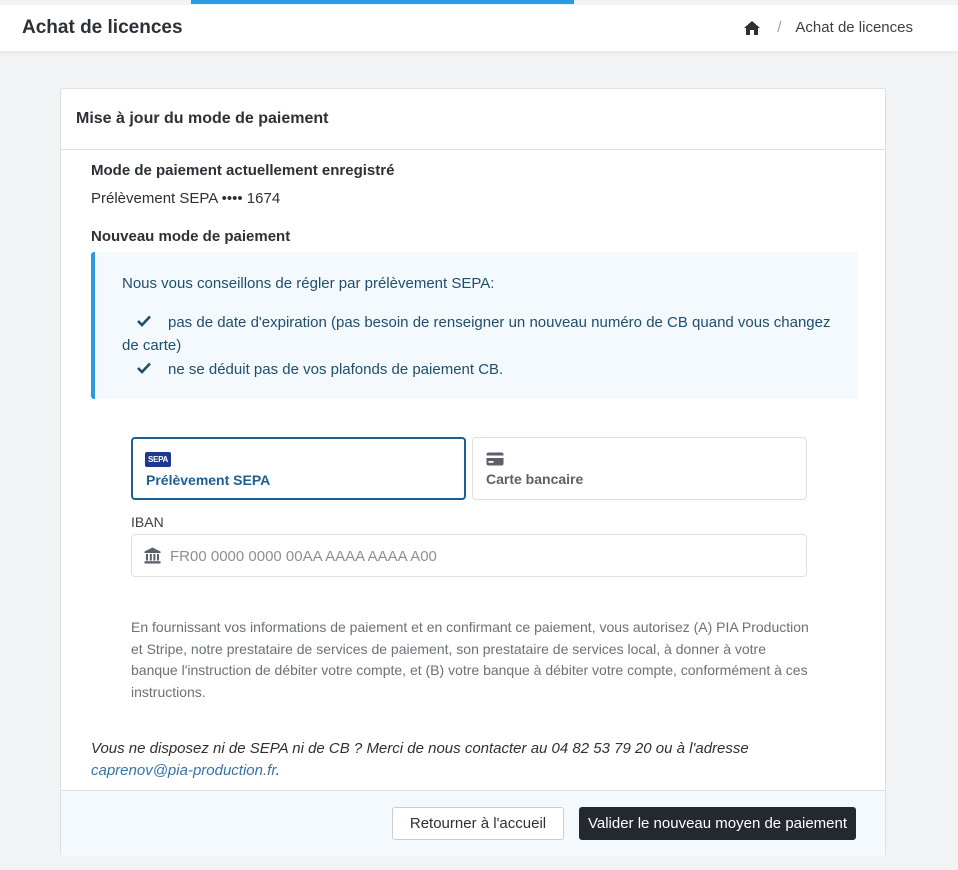 This screenshot has width=958, height=870. I want to click on contact-suffix: ., so click(277, 770).